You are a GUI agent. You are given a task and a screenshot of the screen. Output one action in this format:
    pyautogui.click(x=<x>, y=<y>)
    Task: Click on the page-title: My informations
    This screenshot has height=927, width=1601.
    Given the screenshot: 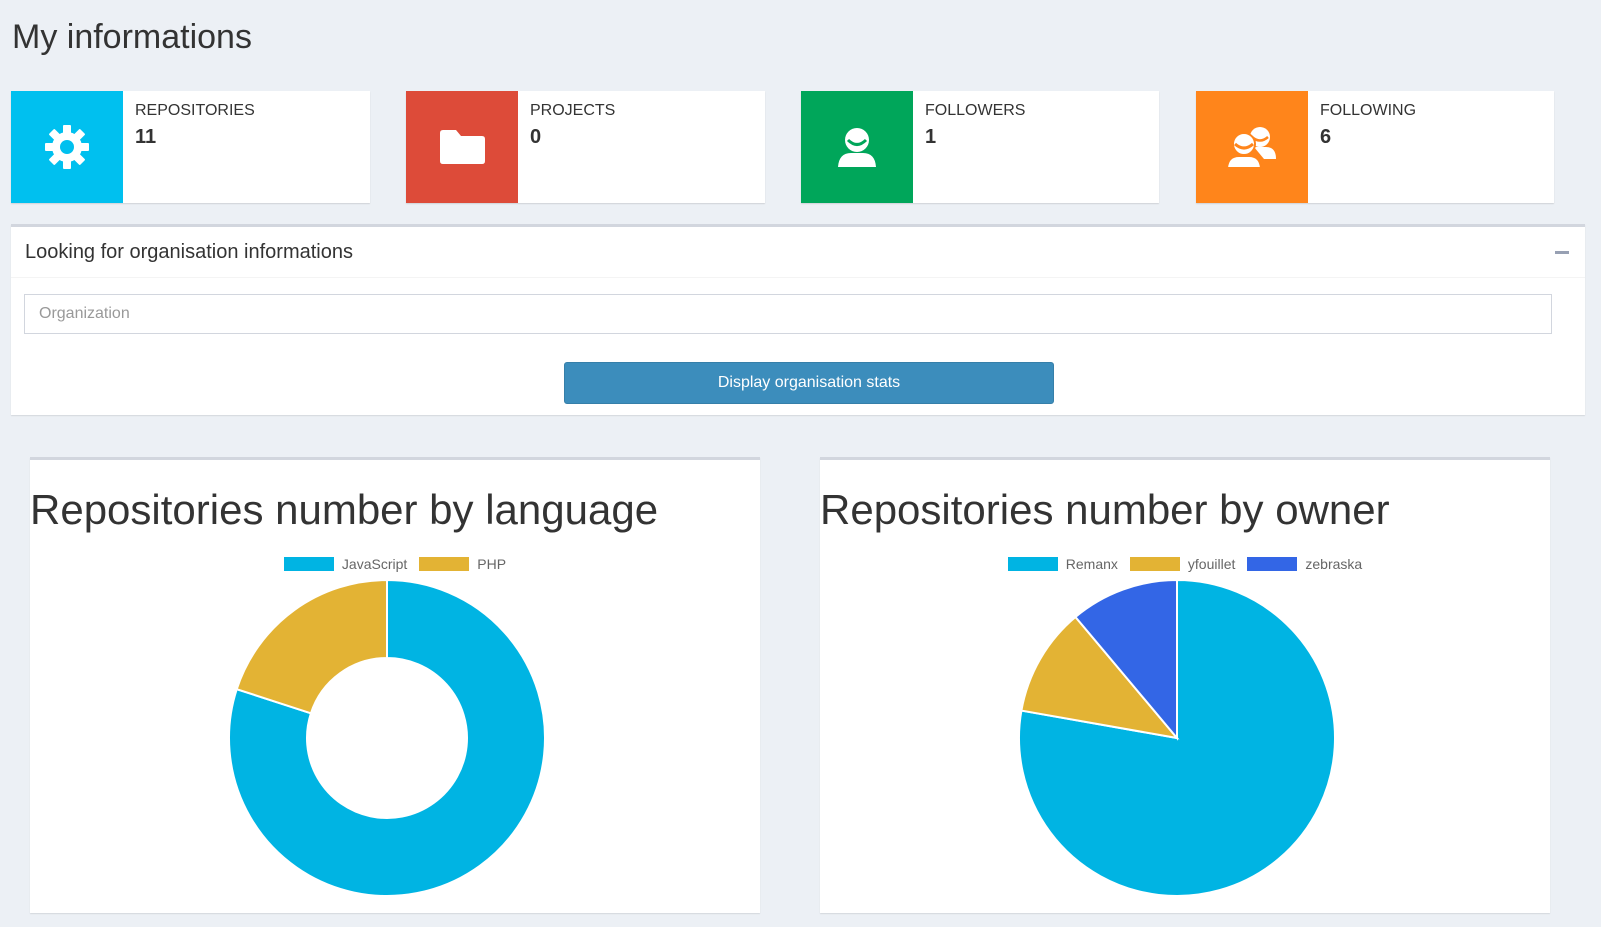 What is the action you would take?
    pyautogui.click(x=132, y=37)
    